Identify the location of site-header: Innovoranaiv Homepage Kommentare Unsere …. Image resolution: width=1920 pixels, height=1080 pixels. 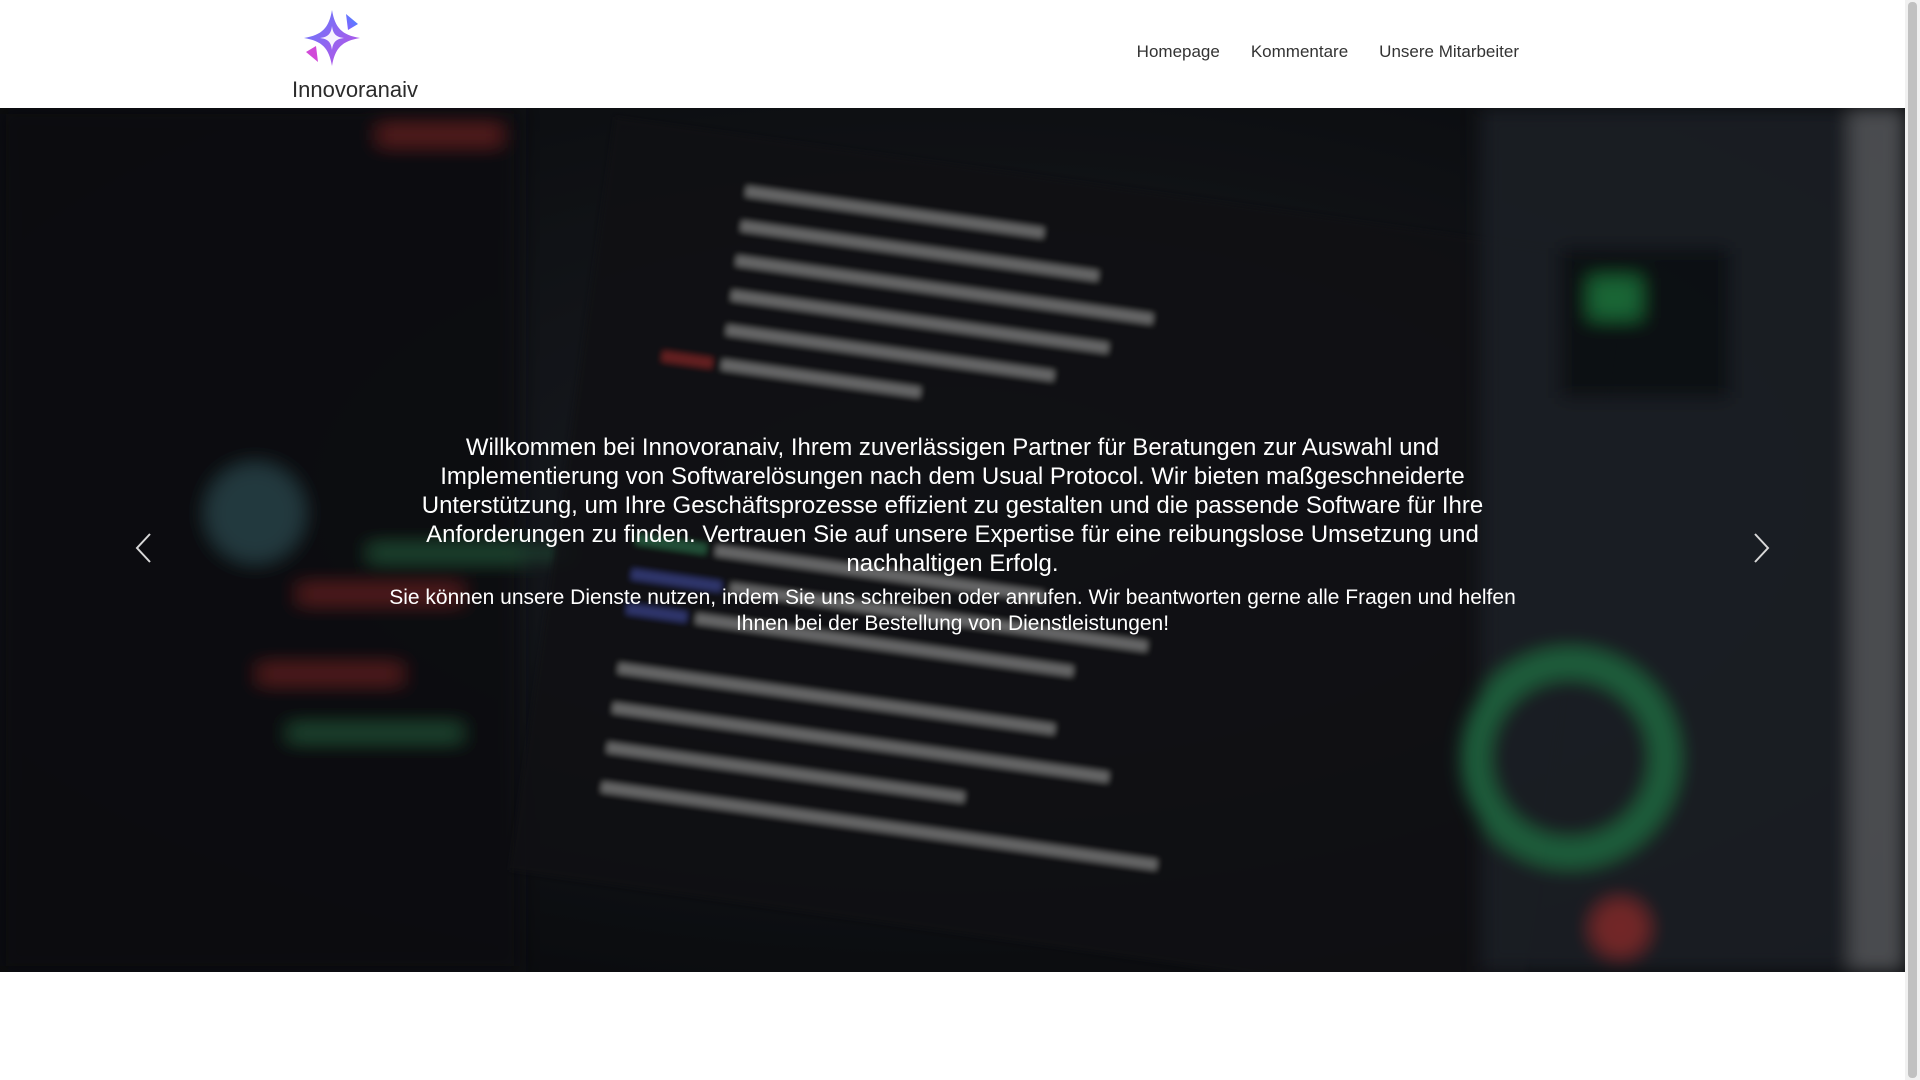
(952, 54).